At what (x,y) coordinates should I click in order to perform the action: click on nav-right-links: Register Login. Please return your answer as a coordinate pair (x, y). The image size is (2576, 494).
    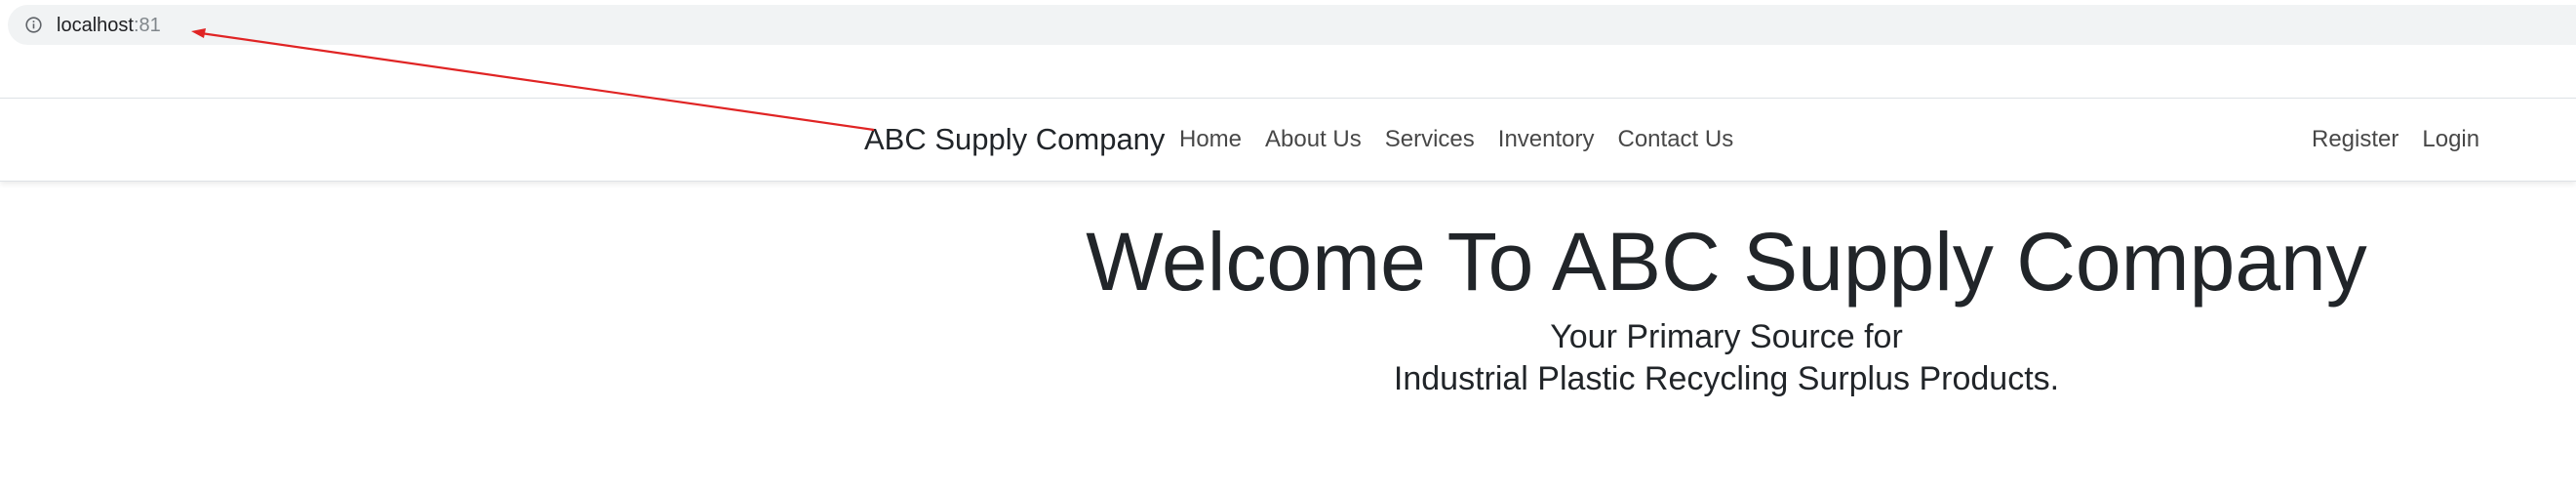
    Looking at the image, I should click on (2401, 139).